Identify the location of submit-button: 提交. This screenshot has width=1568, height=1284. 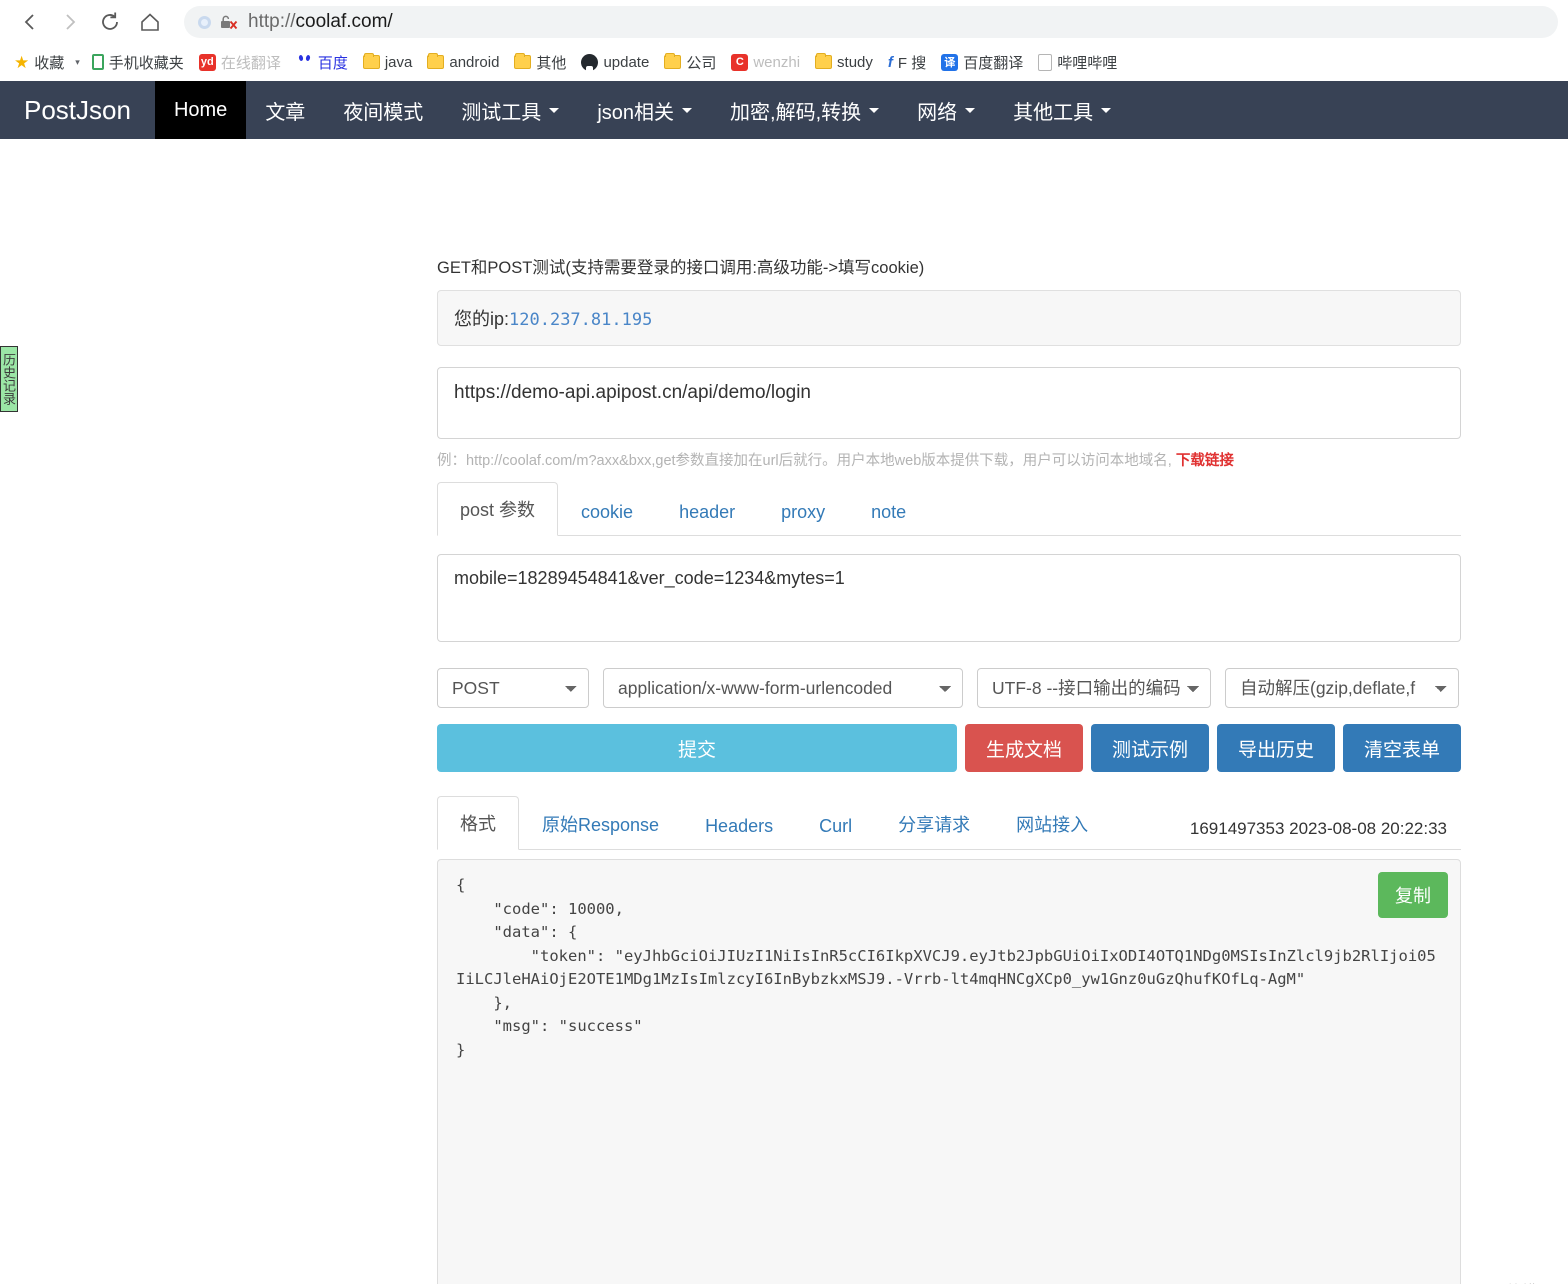
(697, 748).